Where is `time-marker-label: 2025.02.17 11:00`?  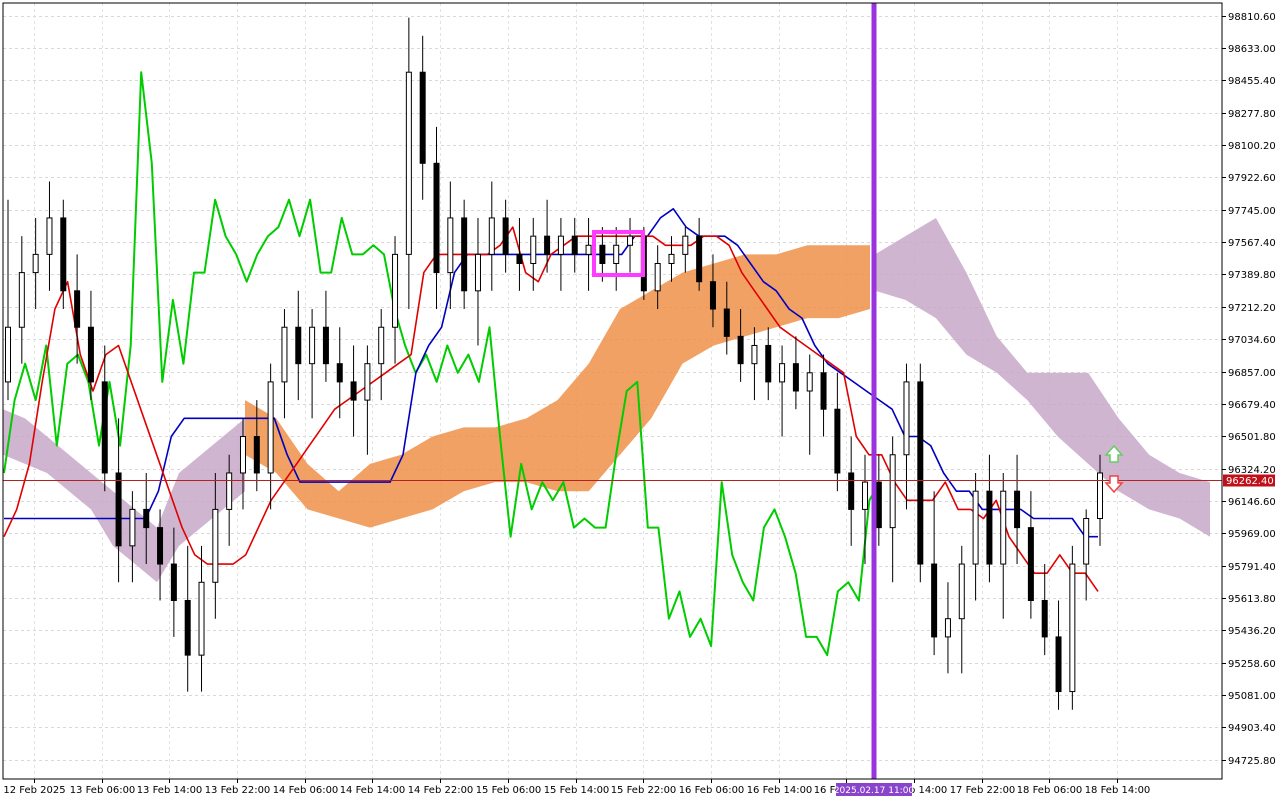 time-marker-label: 2025.02.17 11:00 is located at coordinates (874, 791).